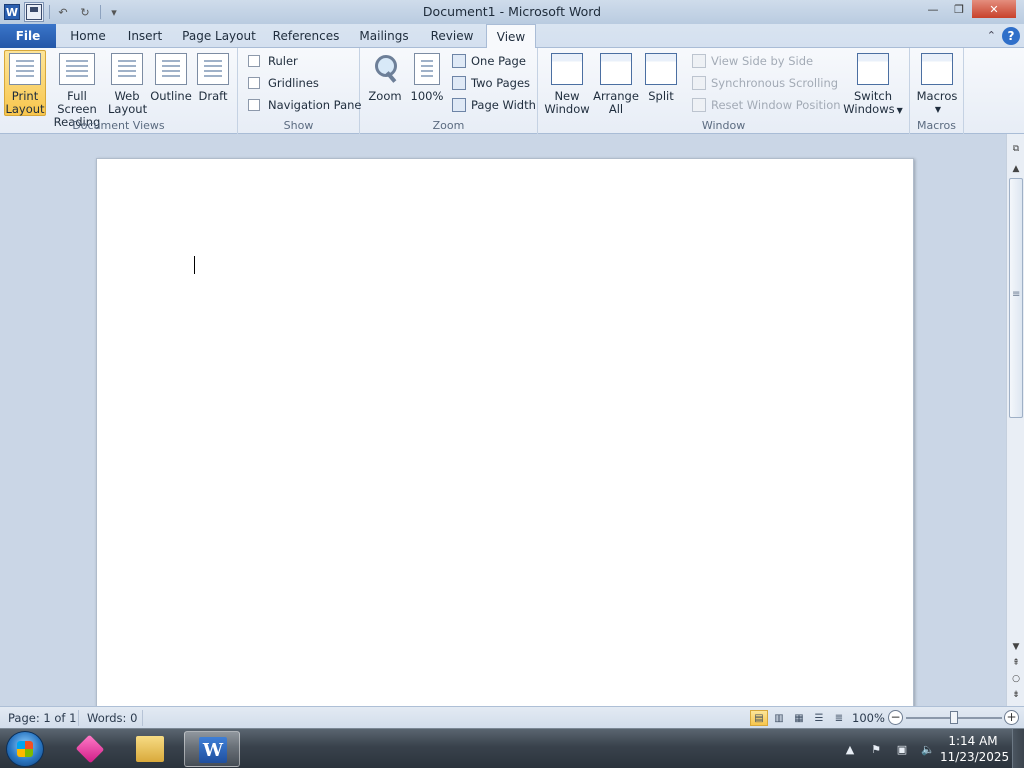 The width and height of the screenshot is (1024, 768). Describe the element at coordinates (889, 748) in the screenshot. I see `system-tray: ▲ ⚑ ▣ 🔈` at that location.